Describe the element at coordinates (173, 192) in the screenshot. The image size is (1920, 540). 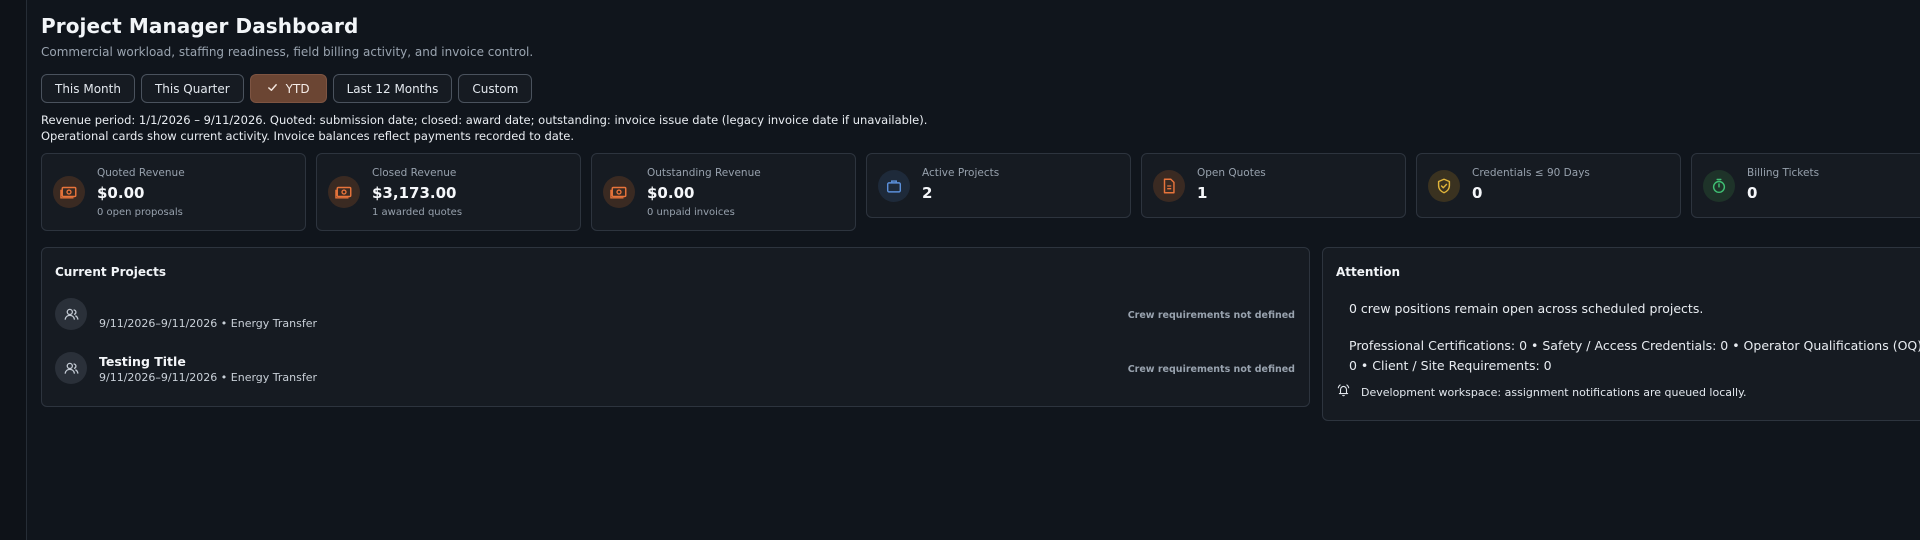
I see `kpi-quoted-revenue: Quoted Revenue $0.00 0 open proposals` at that location.